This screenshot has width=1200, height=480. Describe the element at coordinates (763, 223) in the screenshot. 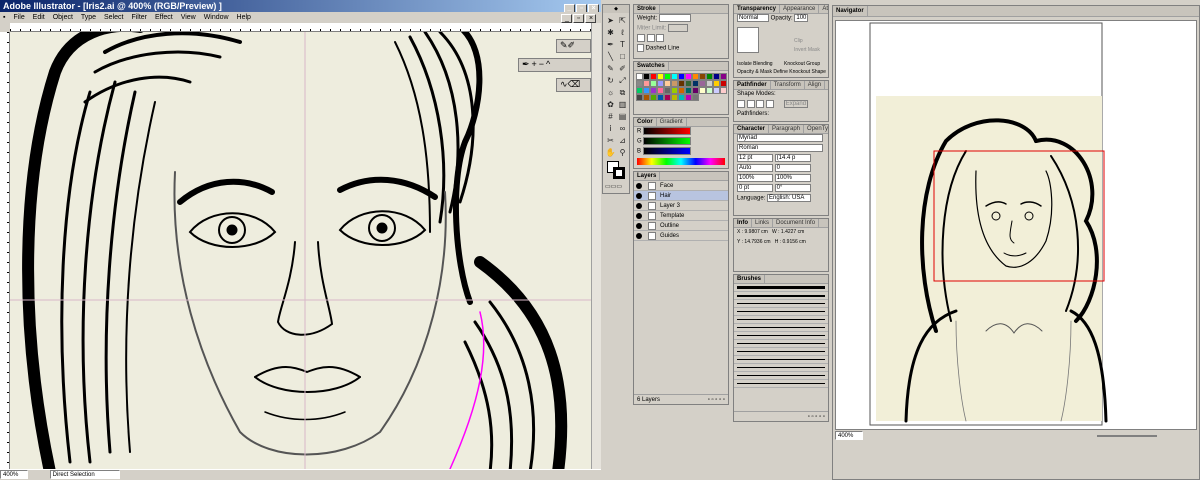

I see `tab-links: Links` at that location.